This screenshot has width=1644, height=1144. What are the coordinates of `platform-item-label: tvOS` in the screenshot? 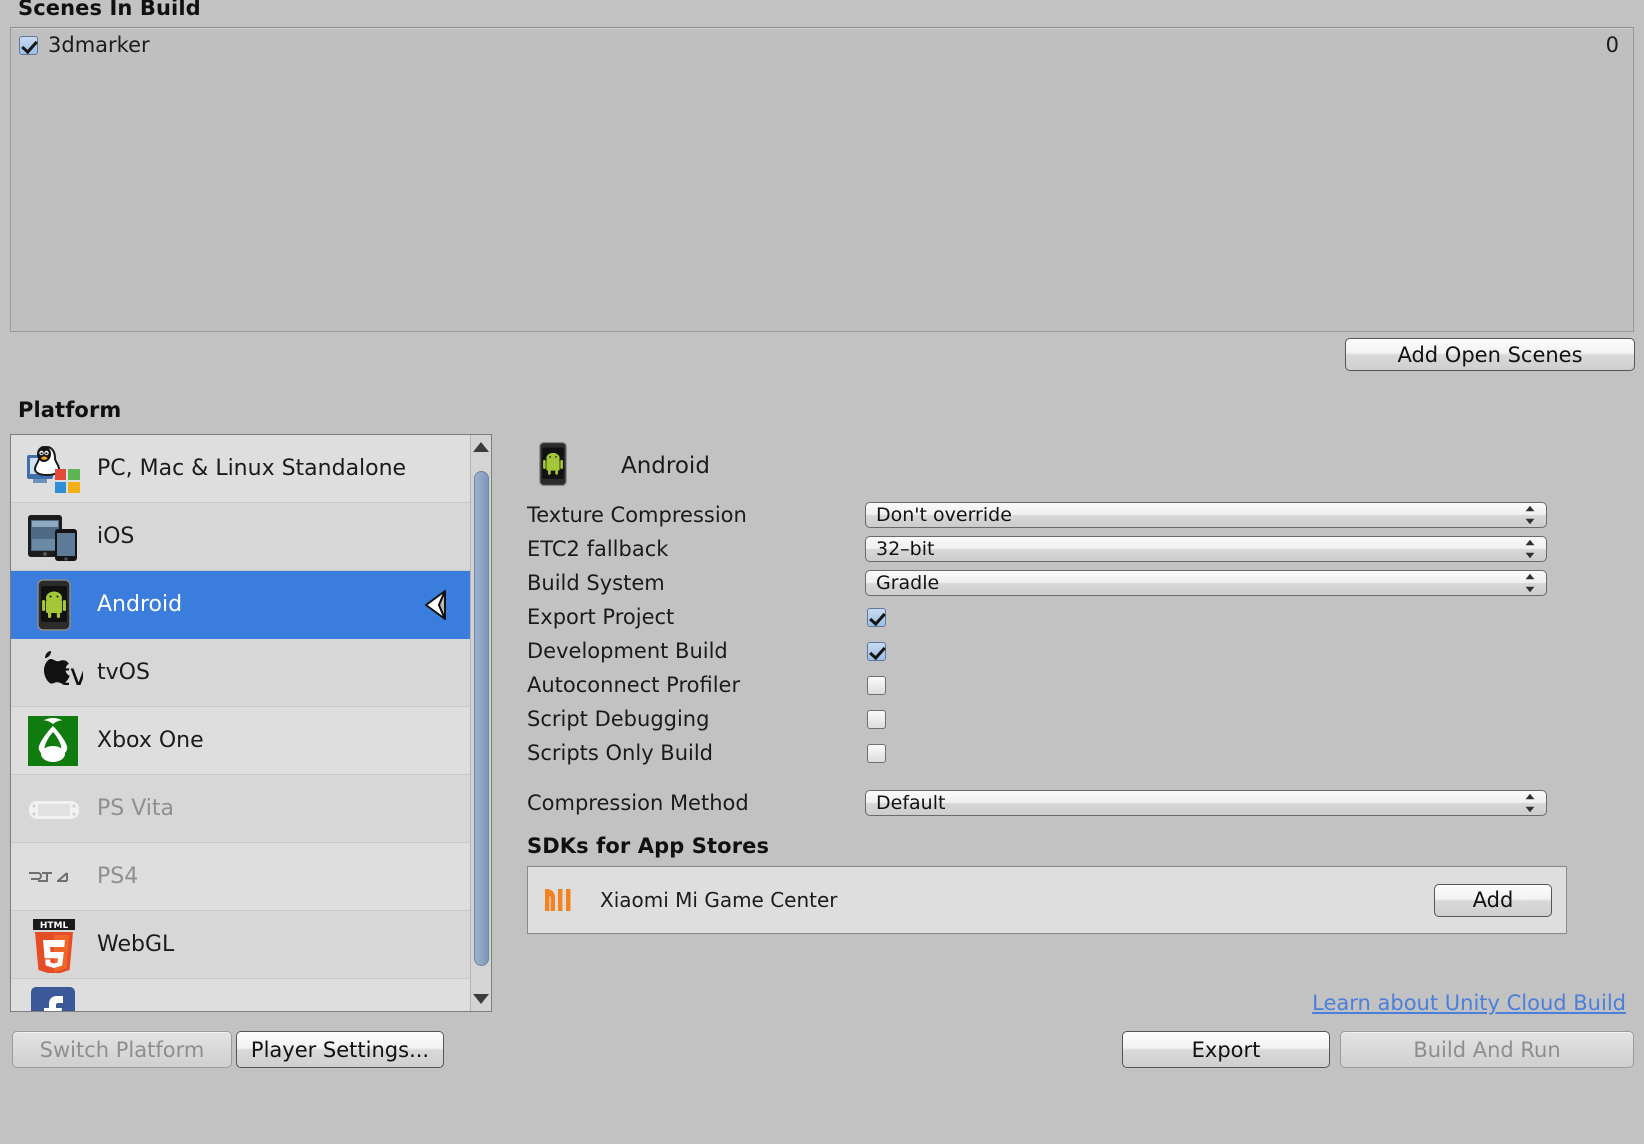 It's located at (123, 672).